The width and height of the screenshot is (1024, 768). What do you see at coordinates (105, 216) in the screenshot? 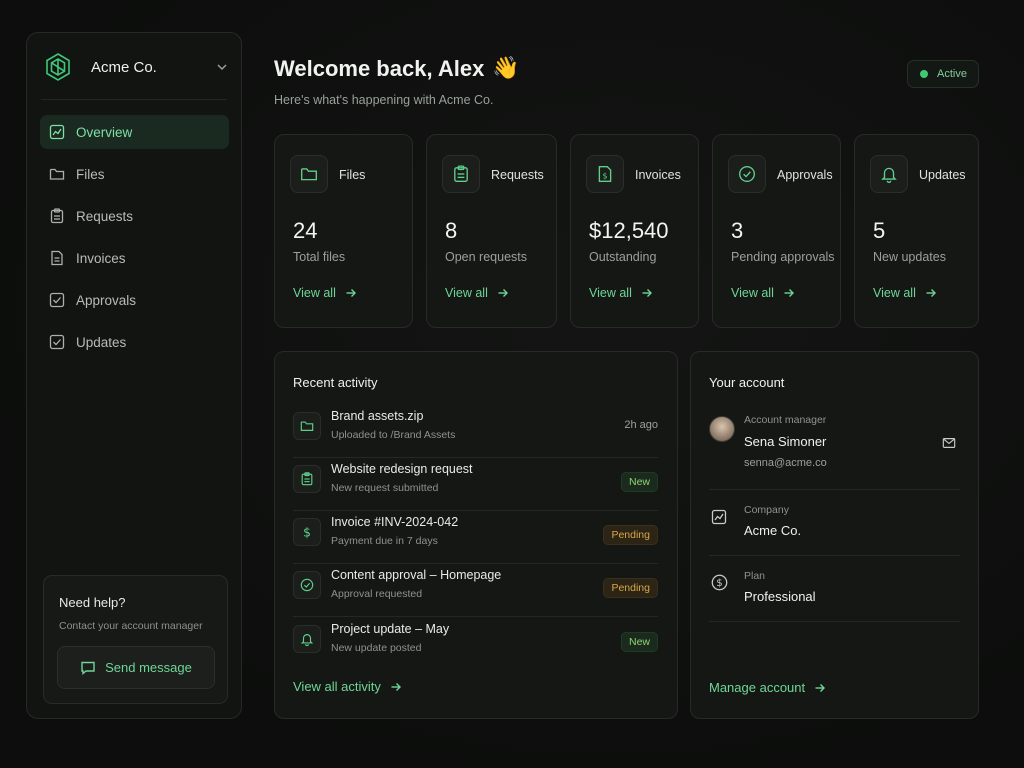
I see `sidebar-item-label: Requests` at bounding box center [105, 216].